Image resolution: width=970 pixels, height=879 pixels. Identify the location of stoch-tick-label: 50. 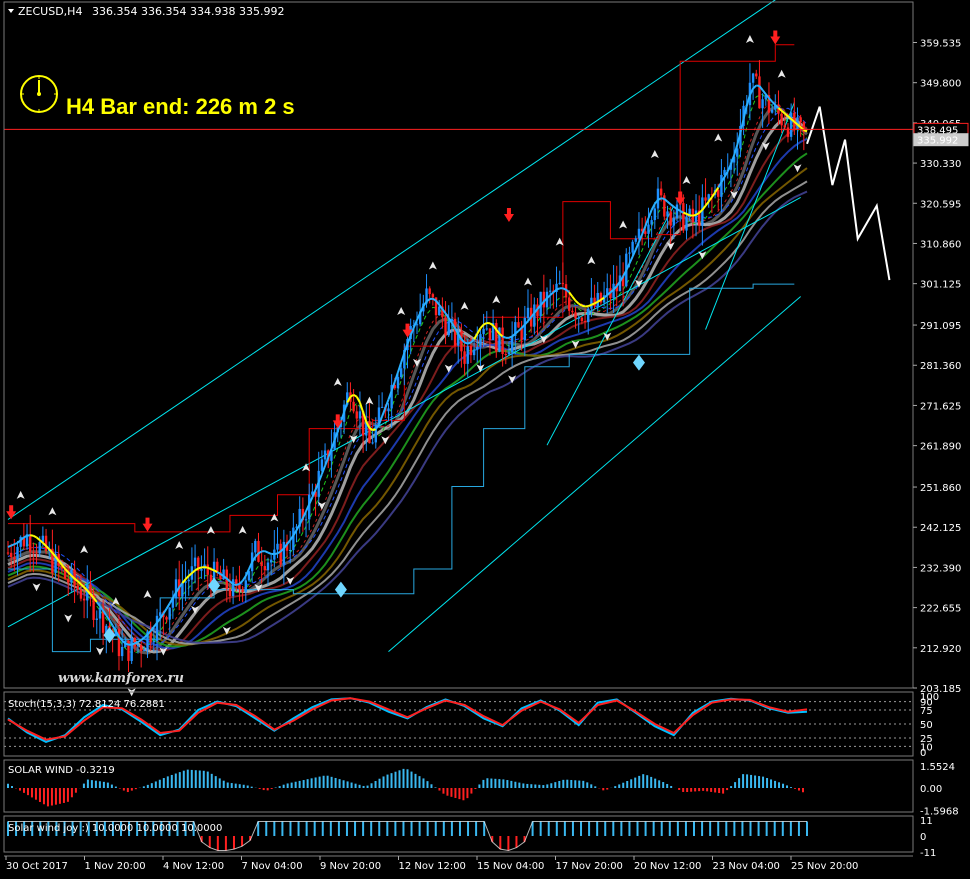
(926, 725).